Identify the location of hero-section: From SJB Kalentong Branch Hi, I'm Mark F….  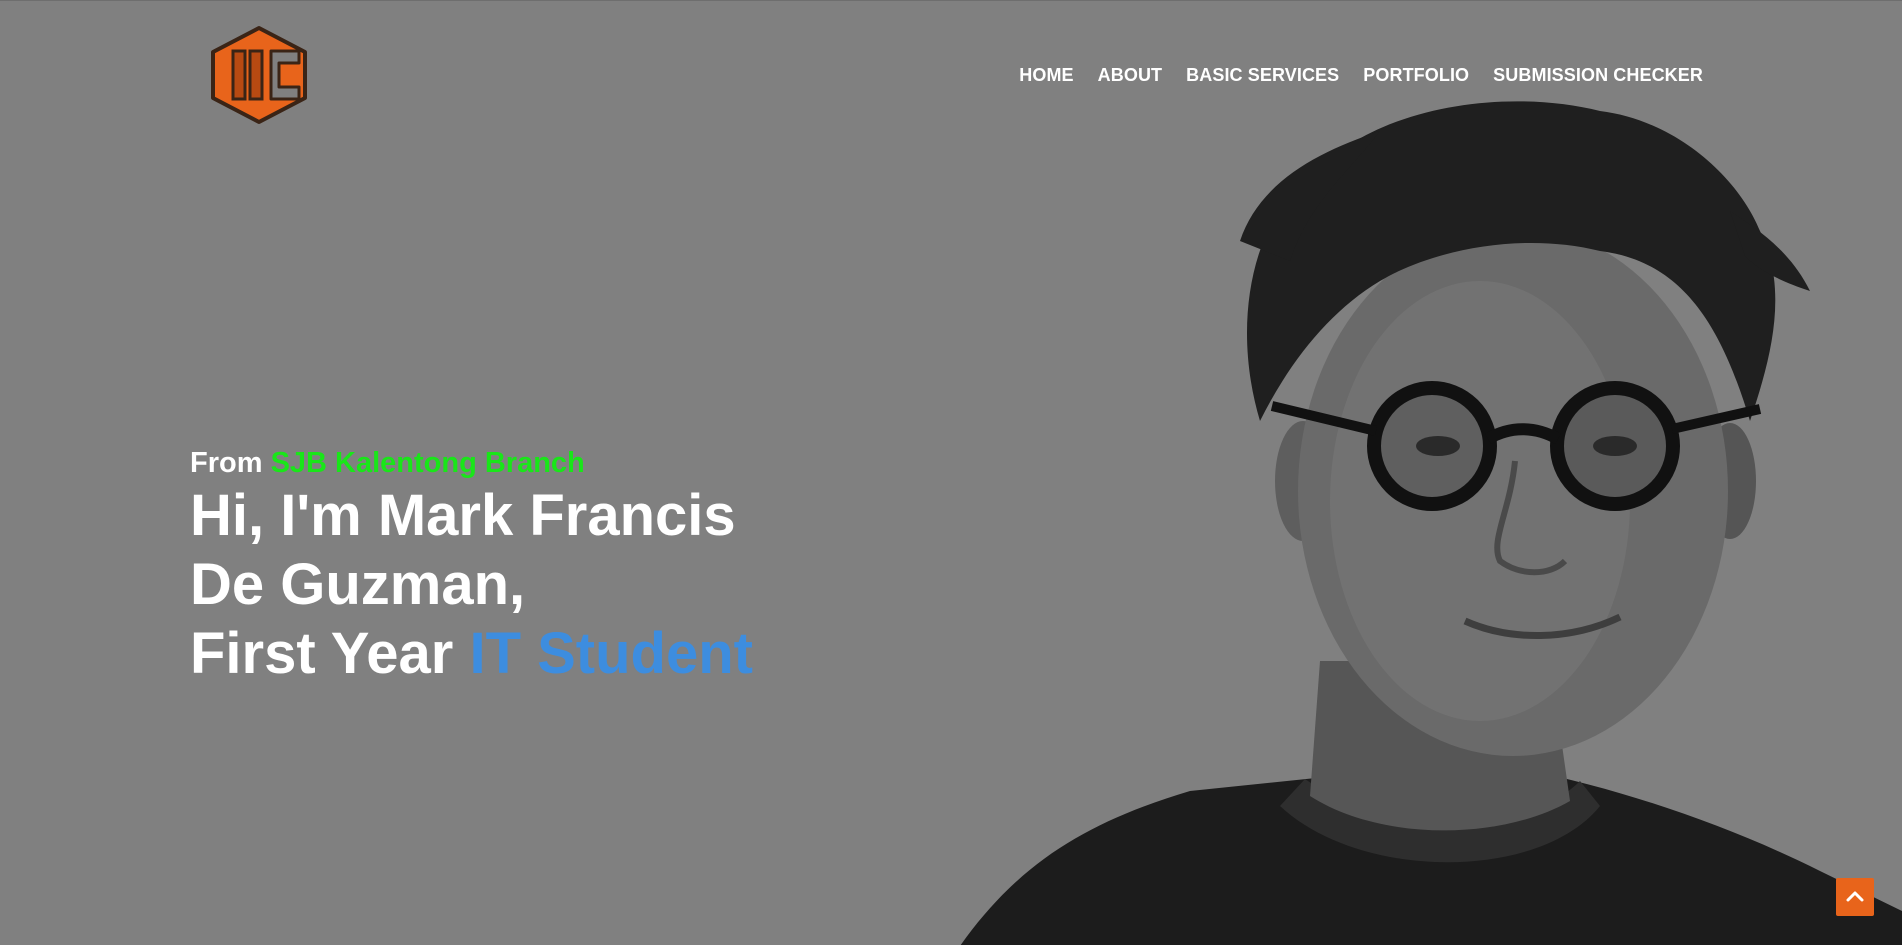
(471, 566).